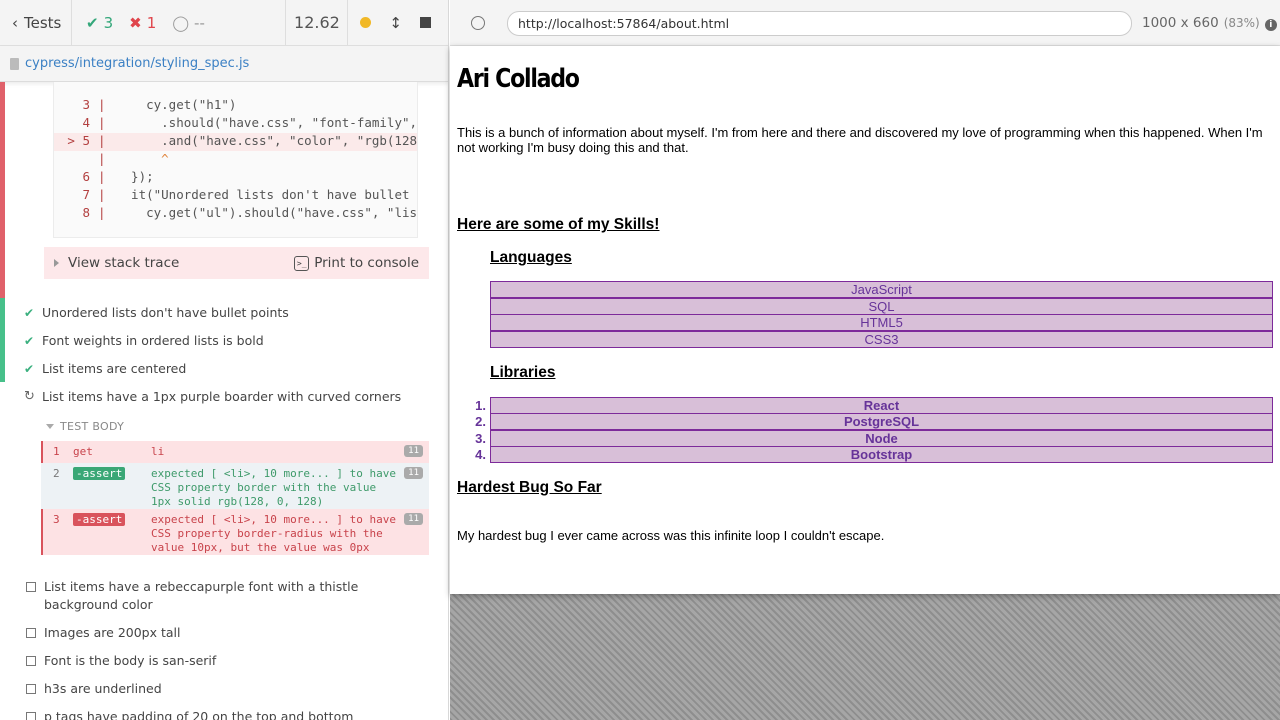 The height and width of the screenshot is (720, 1280). I want to click on line-number: 8, so click(86, 212).